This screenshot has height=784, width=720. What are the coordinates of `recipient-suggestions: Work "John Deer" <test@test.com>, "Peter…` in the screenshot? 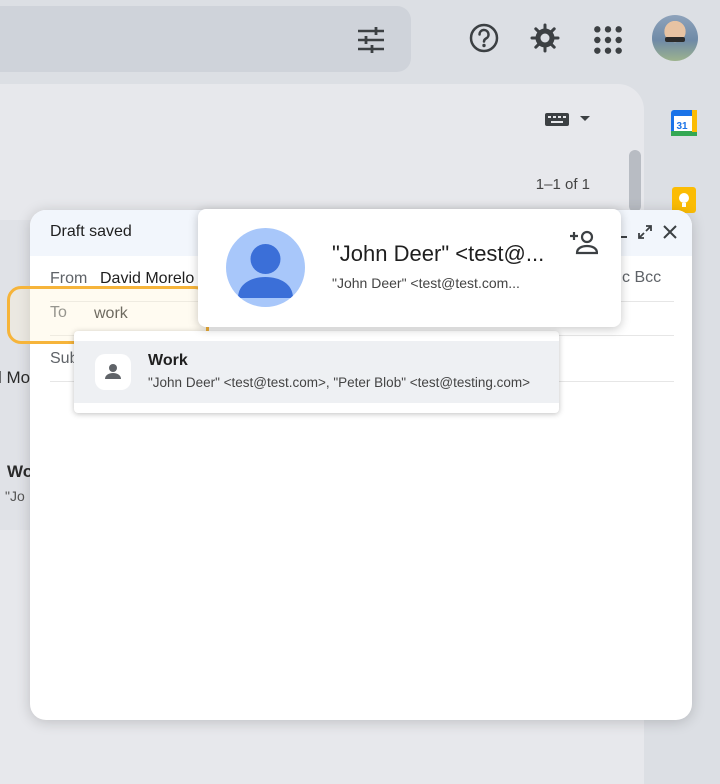 It's located at (316, 372).